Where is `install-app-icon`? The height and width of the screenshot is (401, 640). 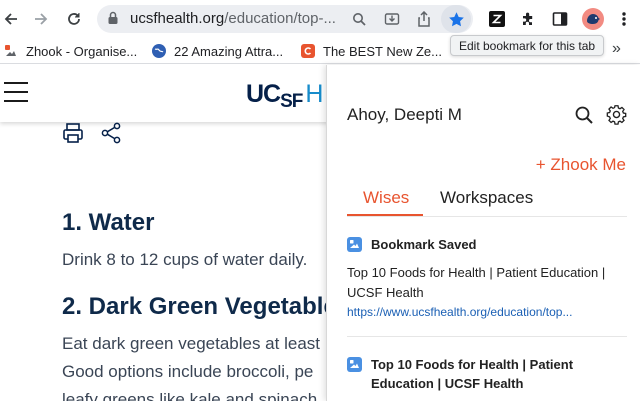
install-app-icon is located at coordinates (392, 19).